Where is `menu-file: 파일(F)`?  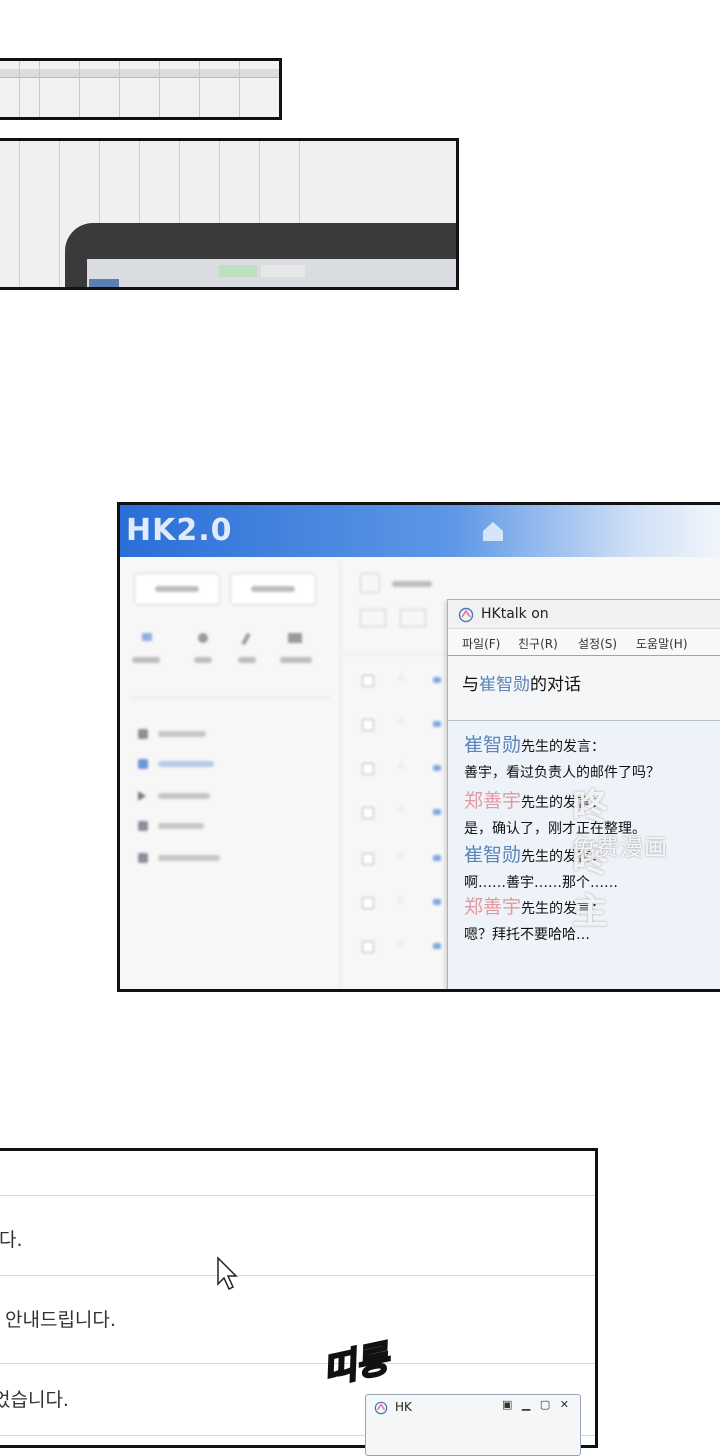 menu-file: 파일(F) is located at coordinates (481, 643).